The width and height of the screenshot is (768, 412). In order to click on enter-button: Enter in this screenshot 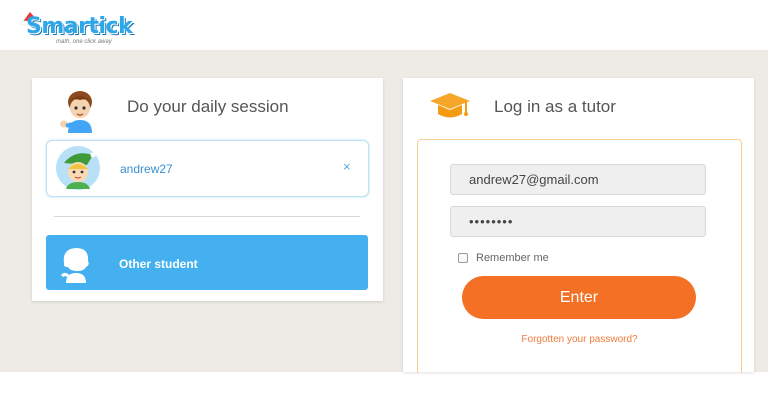, I will do `click(579, 297)`.